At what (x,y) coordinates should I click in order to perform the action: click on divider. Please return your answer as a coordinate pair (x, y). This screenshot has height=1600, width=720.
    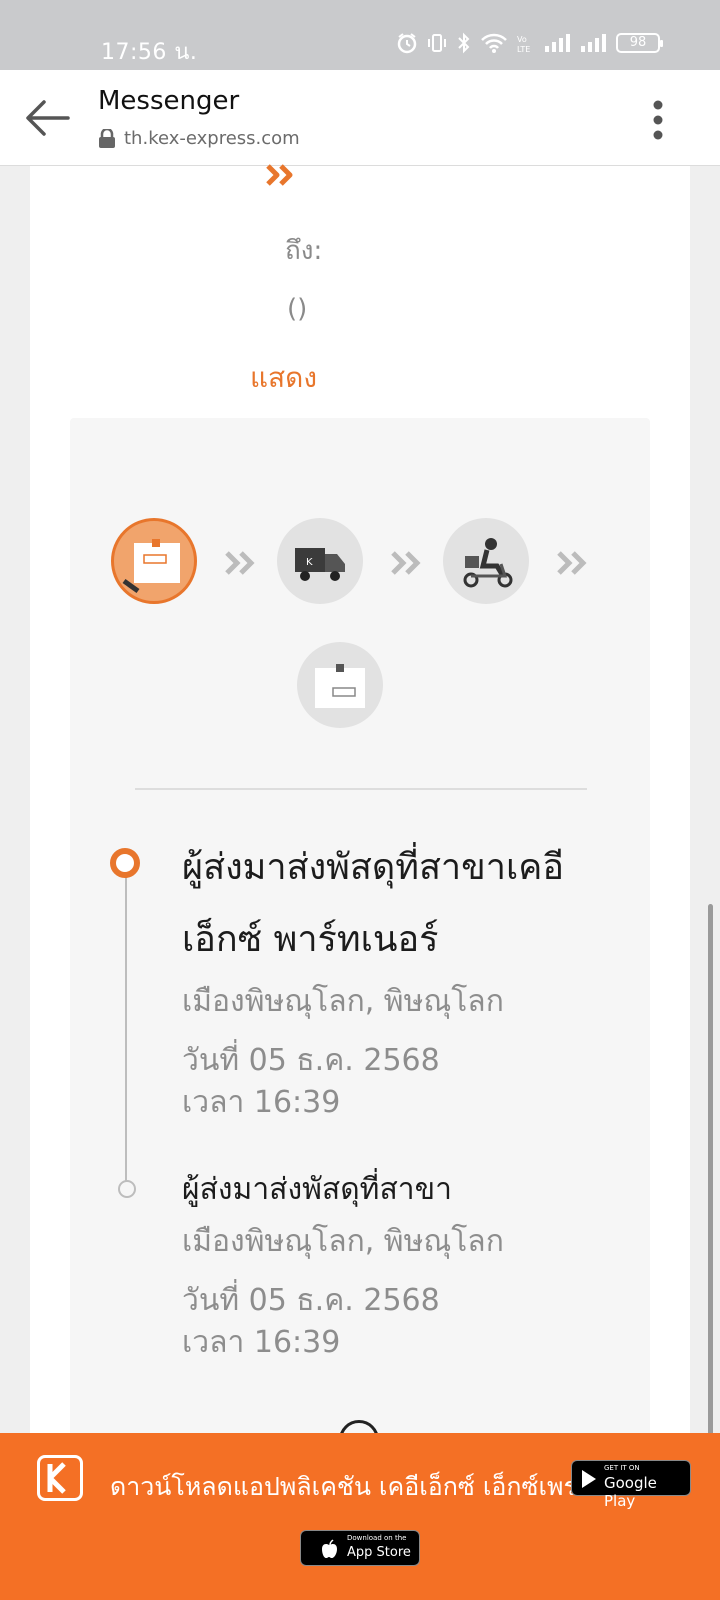
    Looking at the image, I should click on (361, 789).